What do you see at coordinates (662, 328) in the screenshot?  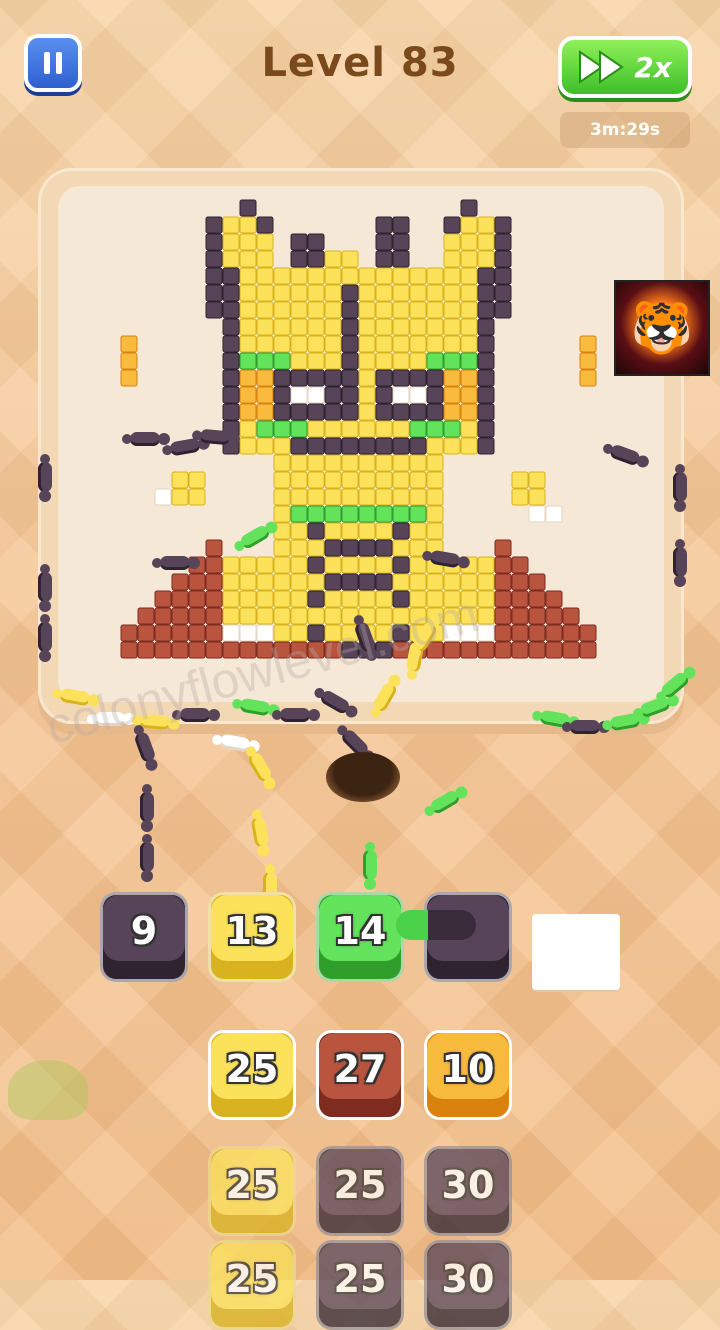 I see `tiger-badge-icon: 🐯` at bounding box center [662, 328].